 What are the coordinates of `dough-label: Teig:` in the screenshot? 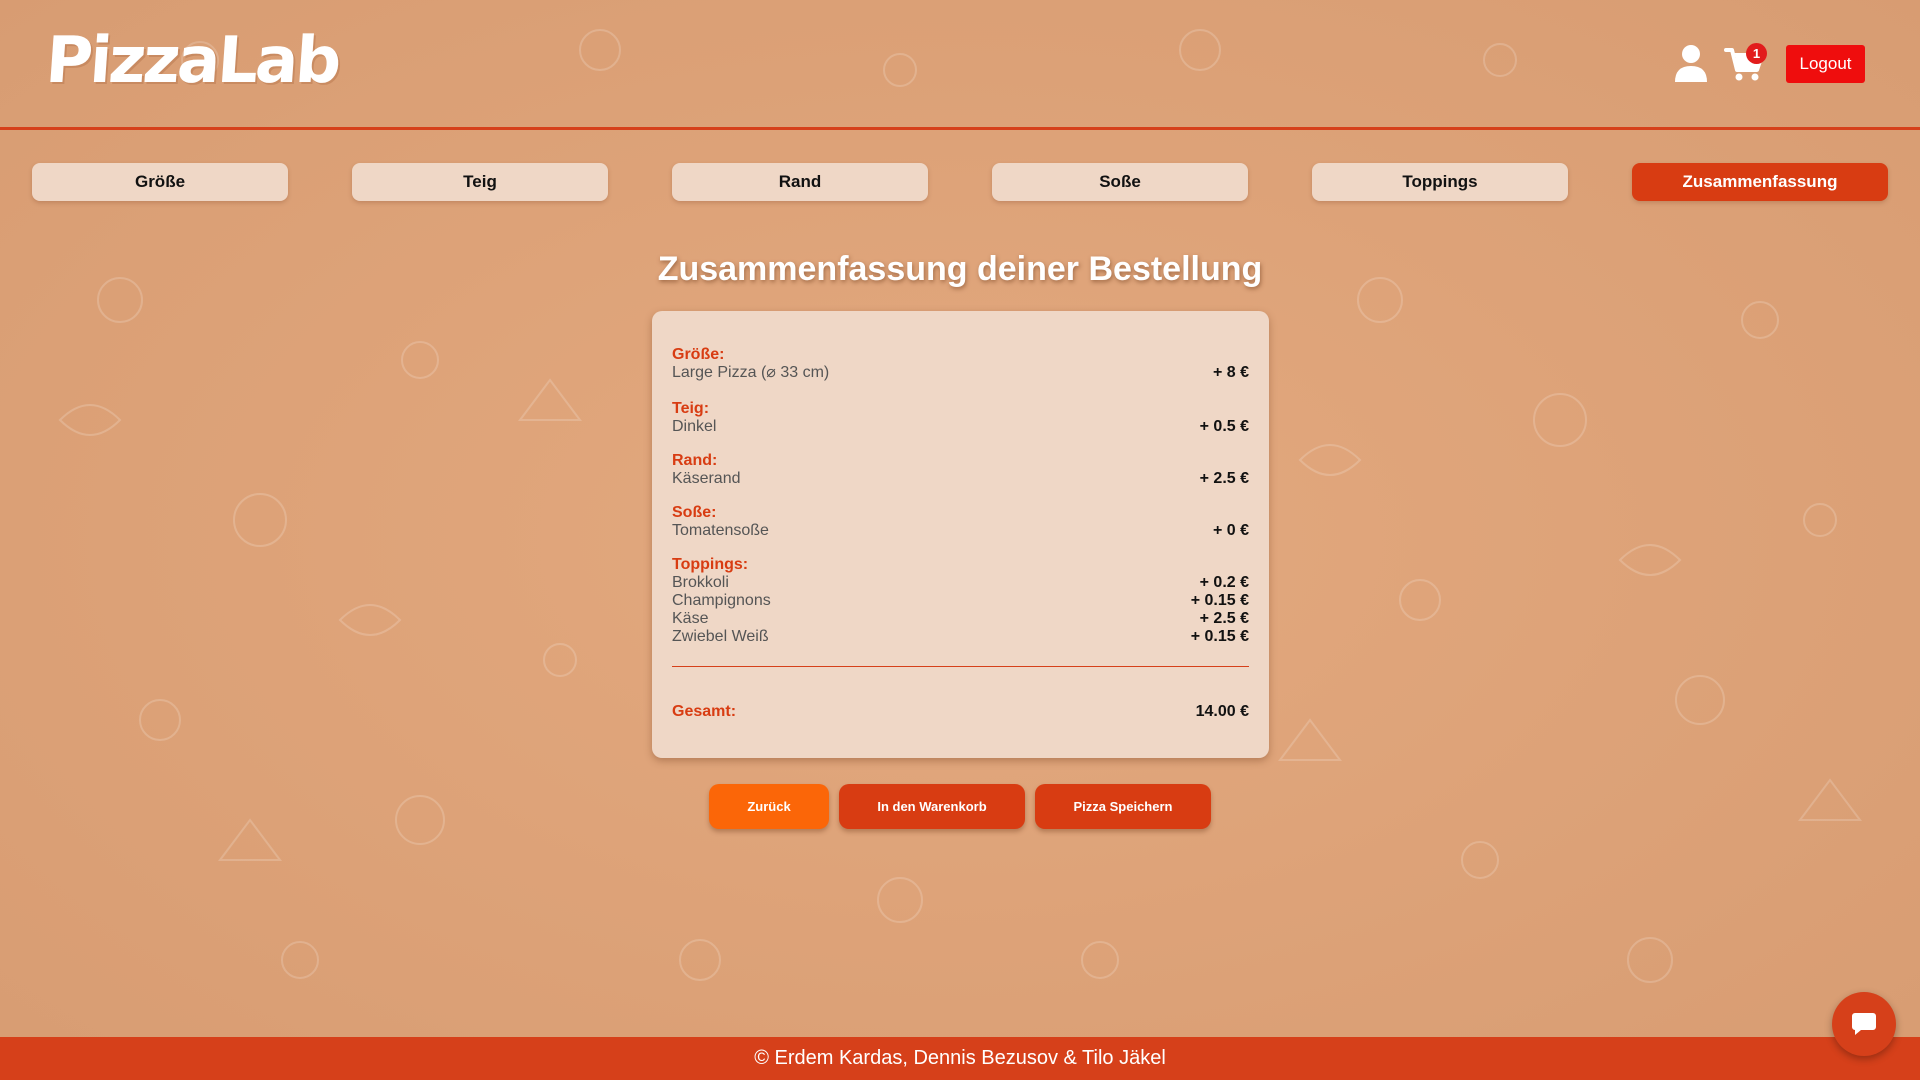 It's located at (691, 408).